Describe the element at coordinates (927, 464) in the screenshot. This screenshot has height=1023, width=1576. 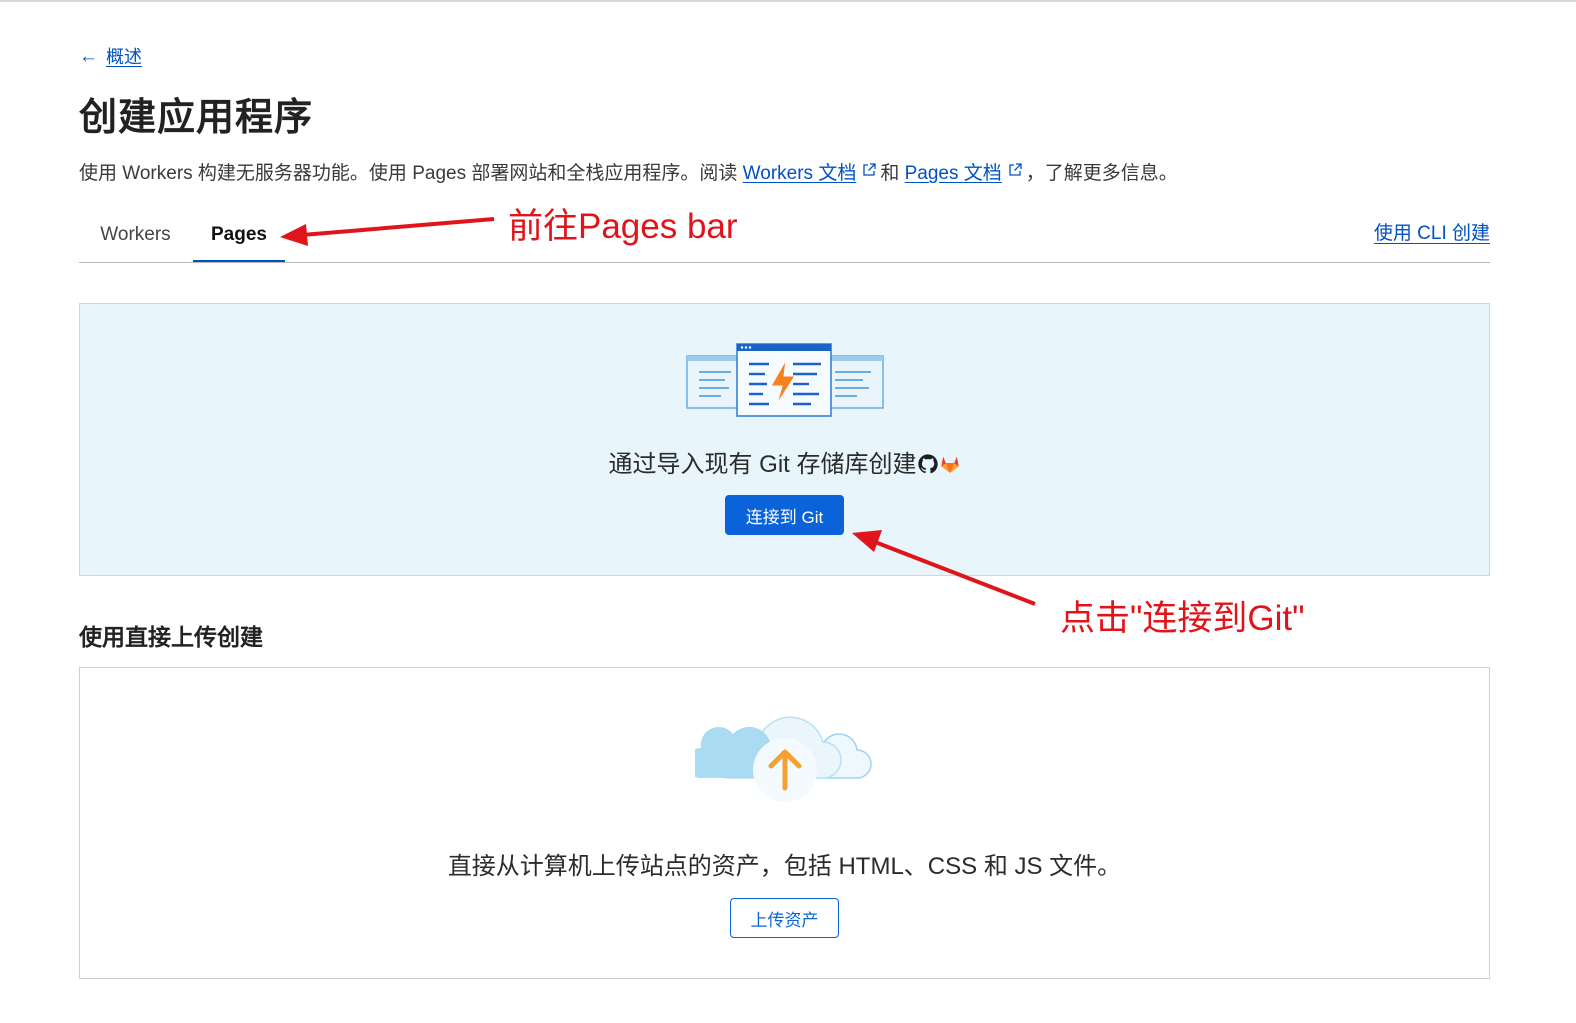
I see `github-icon` at that location.